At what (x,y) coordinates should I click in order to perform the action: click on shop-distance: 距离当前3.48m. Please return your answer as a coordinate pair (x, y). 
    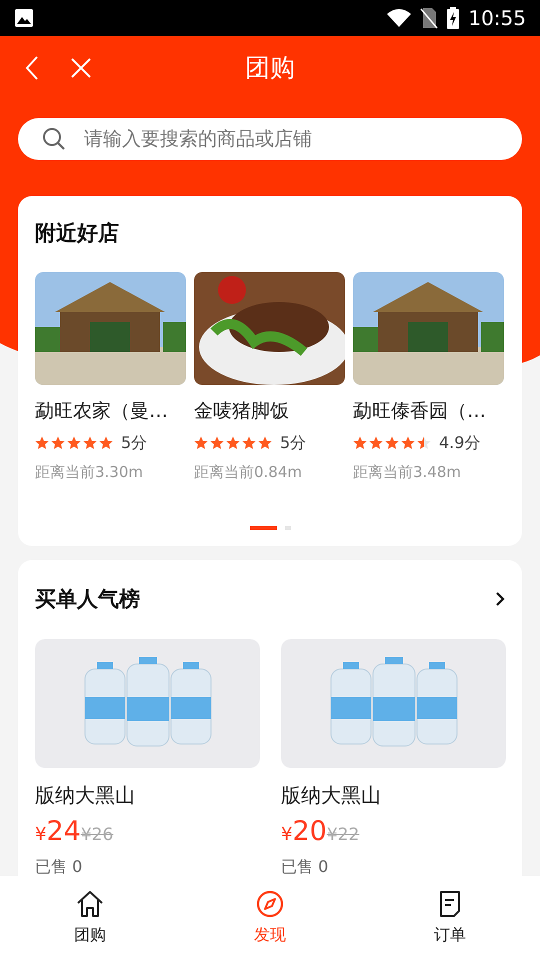
    Looking at the image, I should click on (407, 472).